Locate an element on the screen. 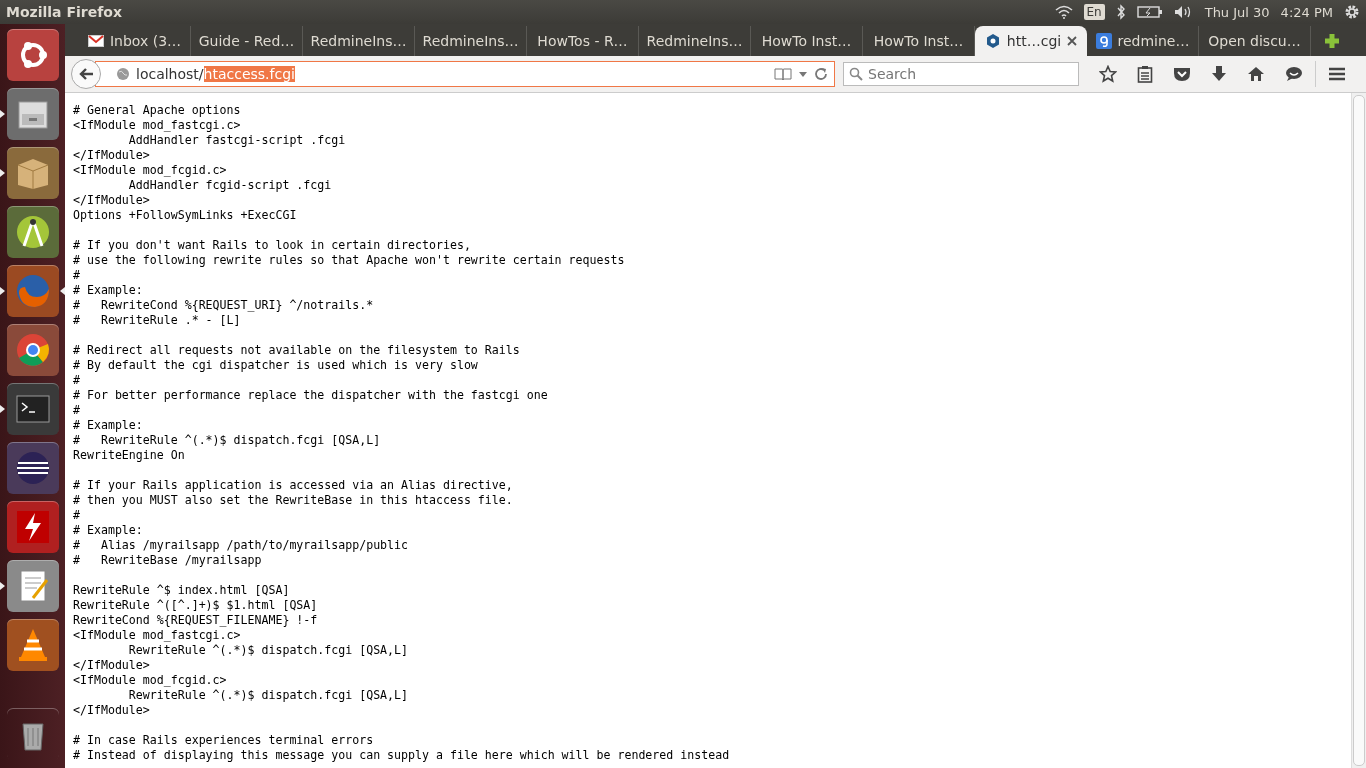 The image size is (1366, 768). new-tab-icon is located at coordinates (1332, 41).